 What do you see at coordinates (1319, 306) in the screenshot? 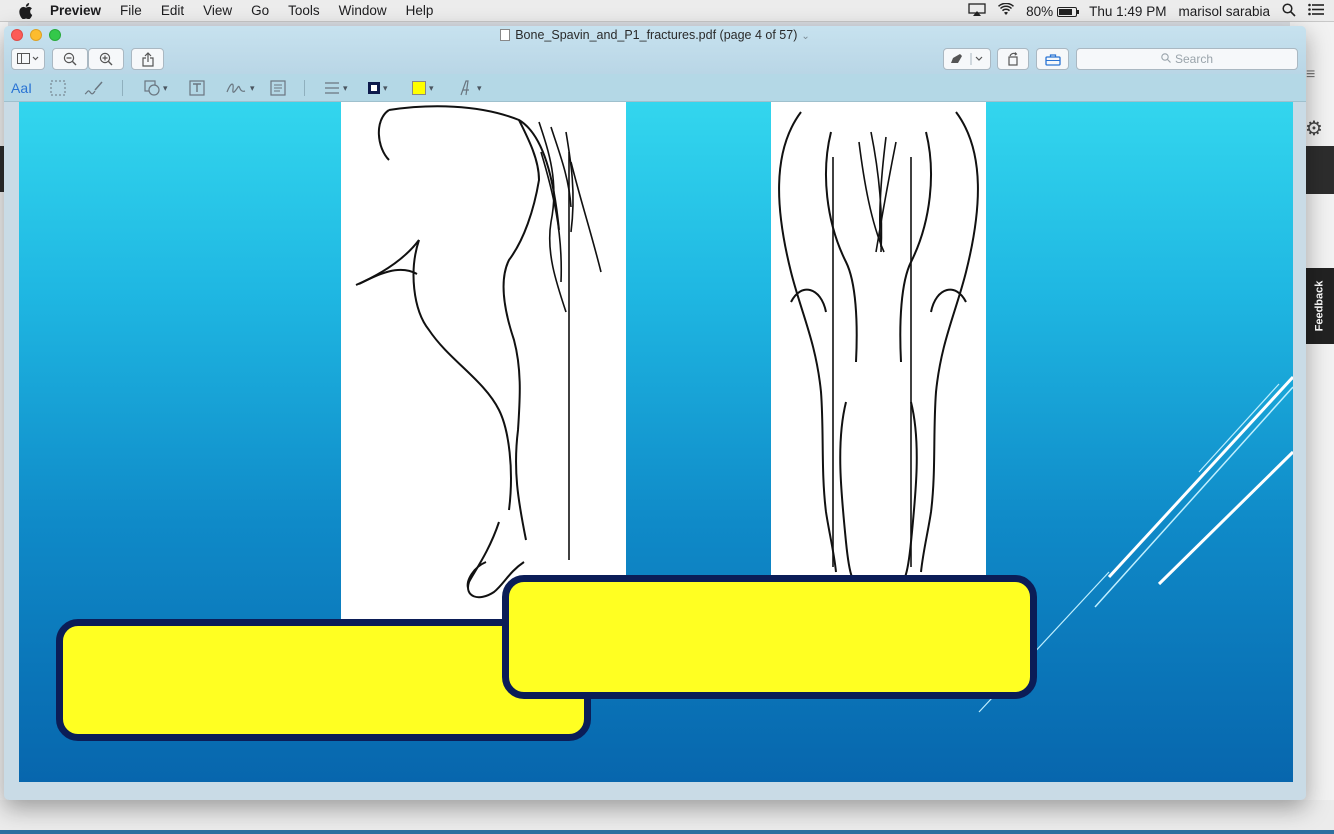
I see `feedback-tab: Feedback` at bounding box center [1319, 306].